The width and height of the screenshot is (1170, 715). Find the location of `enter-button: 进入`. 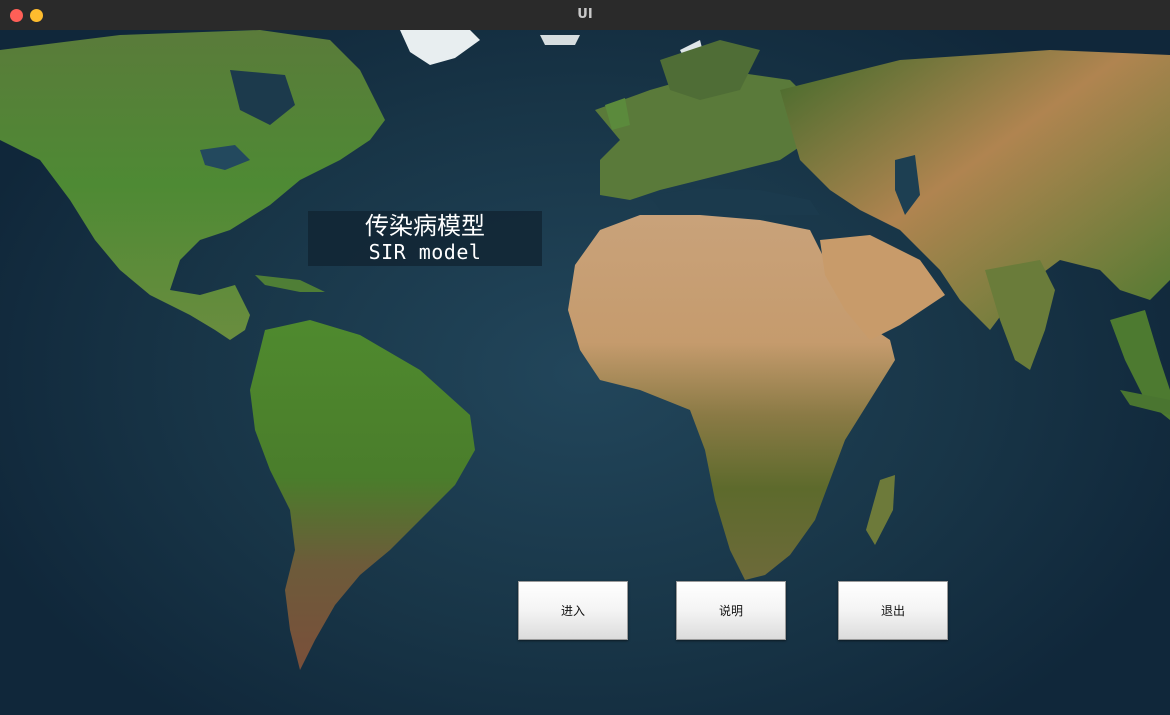

enter-button: 进入 is located at coordinates (573, 610).